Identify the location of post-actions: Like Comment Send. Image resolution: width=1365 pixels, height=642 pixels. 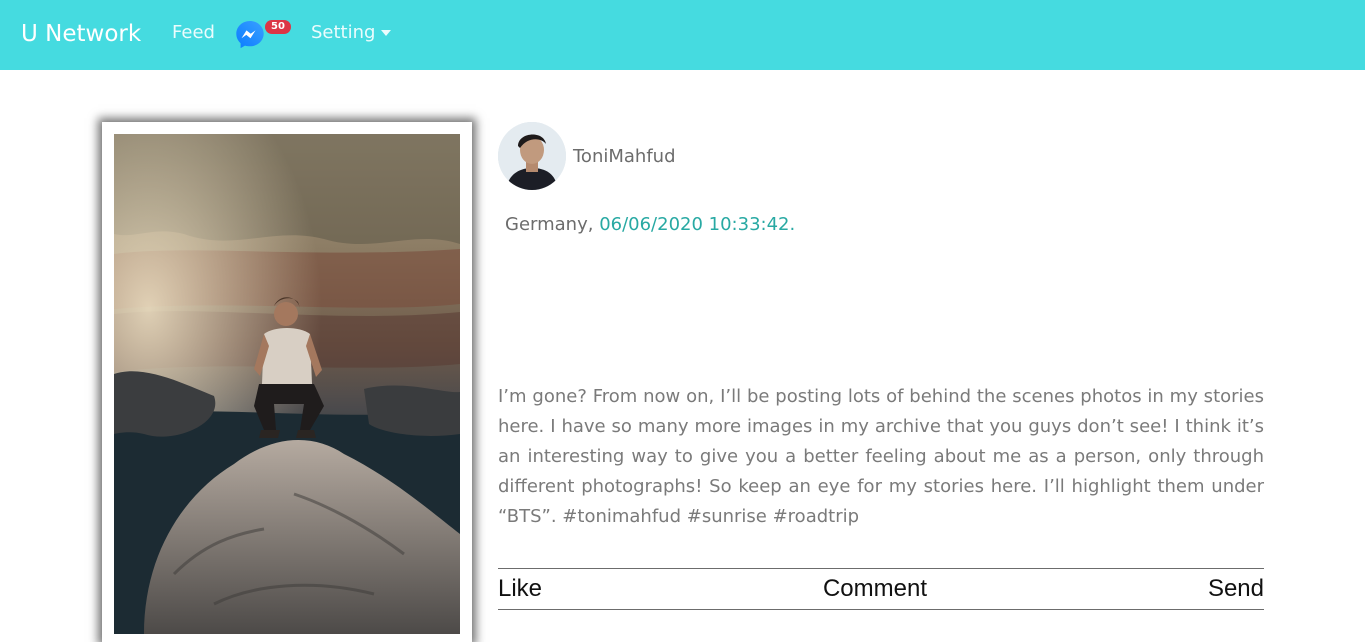
(881, 589).